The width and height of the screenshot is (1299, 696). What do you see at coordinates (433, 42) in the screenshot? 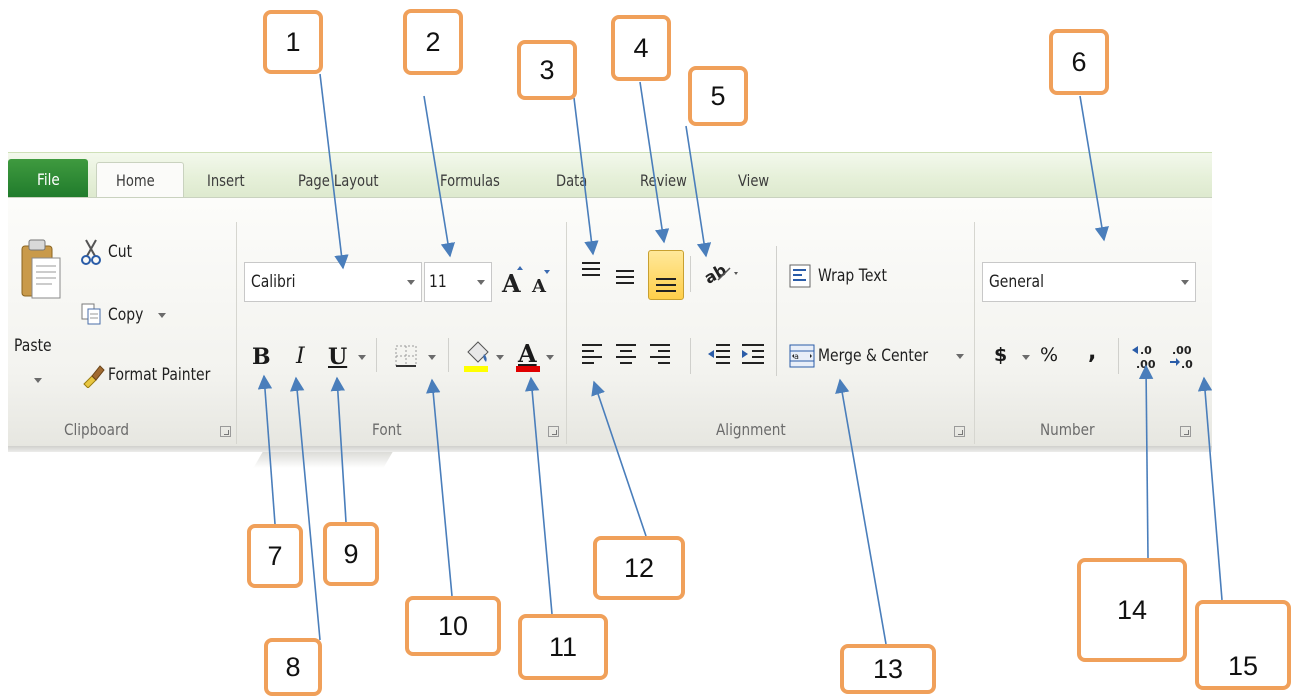
I see `callout-2: 2` at bounding box center [433, 42].